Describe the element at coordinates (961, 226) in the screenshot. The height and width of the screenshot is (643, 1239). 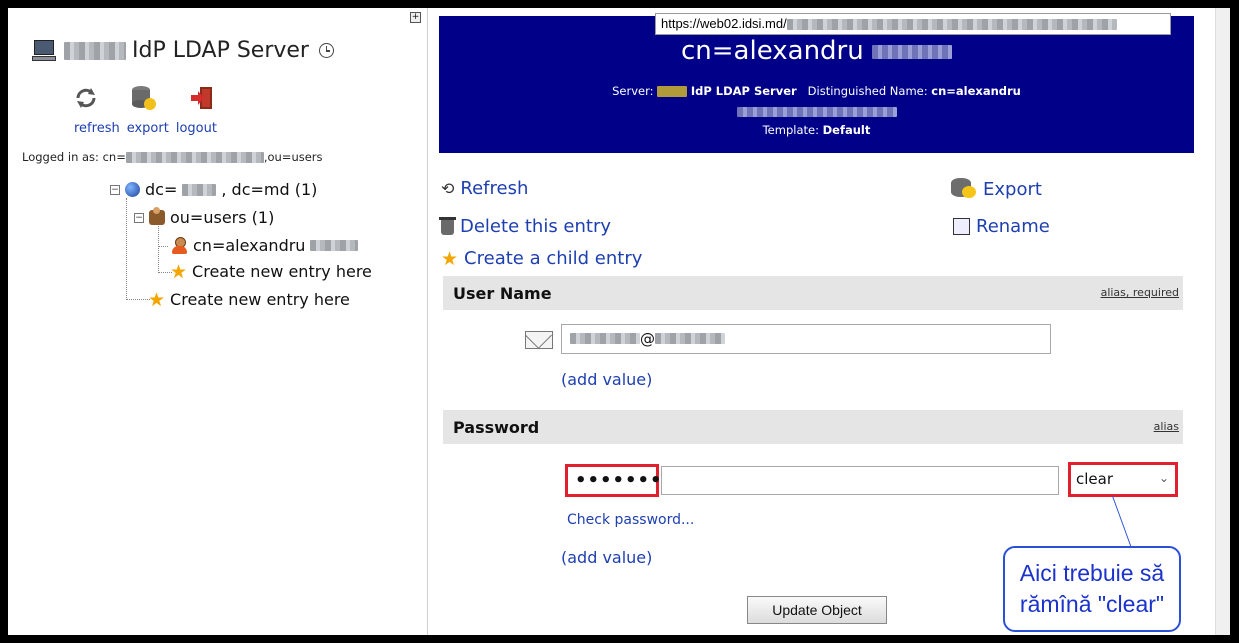
I see `rename-icon` at that location.